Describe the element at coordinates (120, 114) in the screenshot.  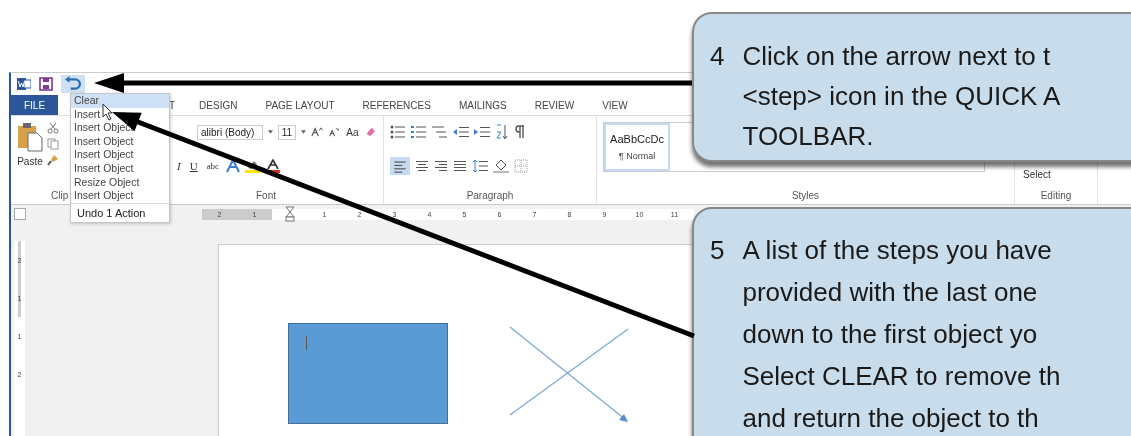
I see `undo-history-item: Insert` at that location.